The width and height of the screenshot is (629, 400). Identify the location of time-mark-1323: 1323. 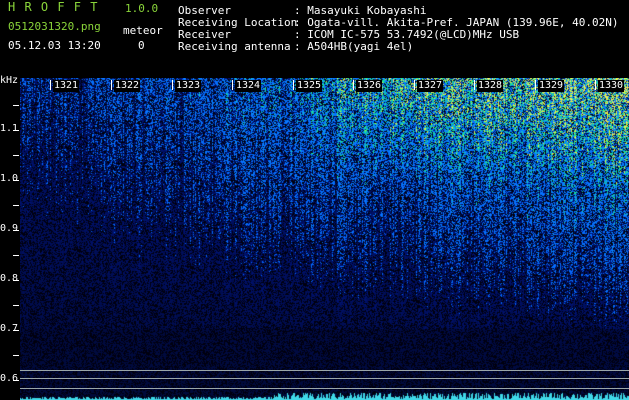
(188, 86).